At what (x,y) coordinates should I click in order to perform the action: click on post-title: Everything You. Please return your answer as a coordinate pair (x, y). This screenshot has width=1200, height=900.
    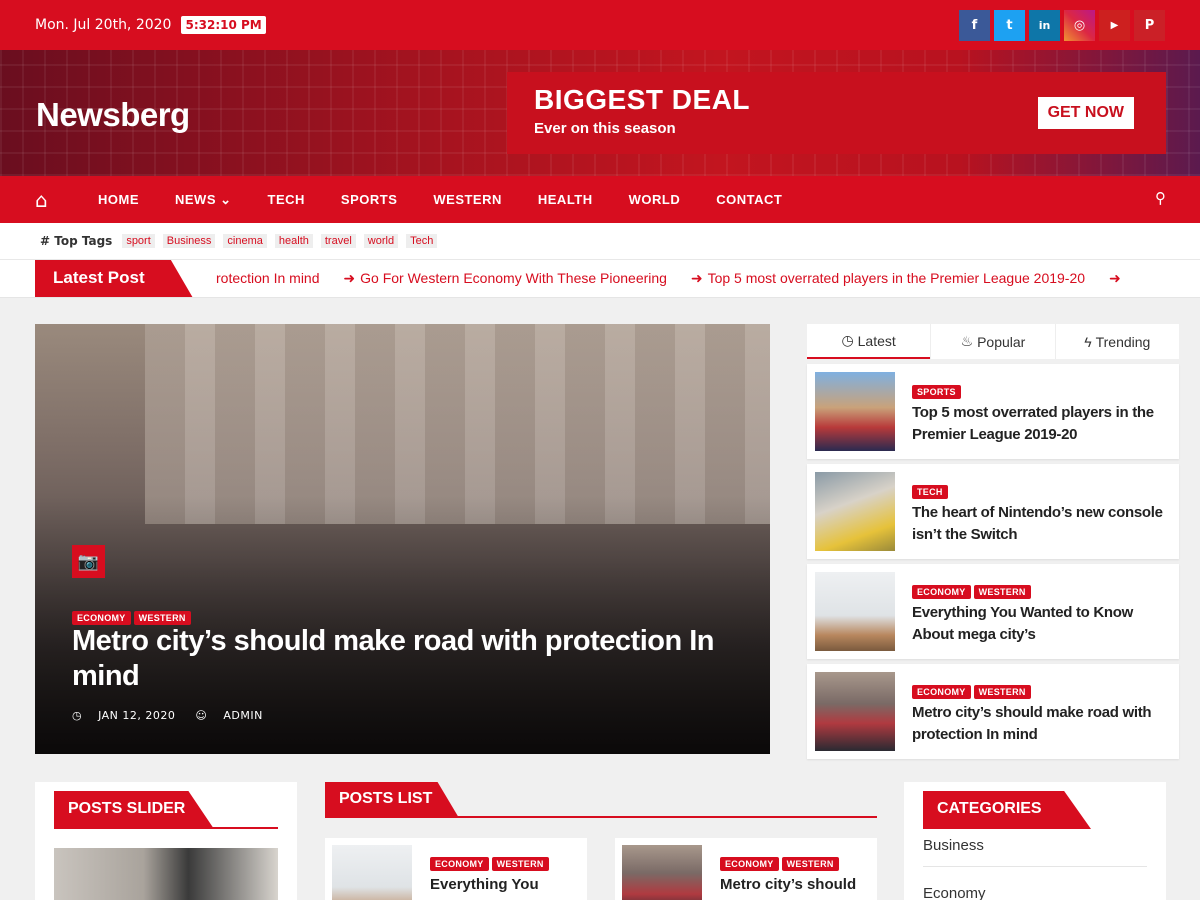
    Looking at the image, I should click on (484, 884).